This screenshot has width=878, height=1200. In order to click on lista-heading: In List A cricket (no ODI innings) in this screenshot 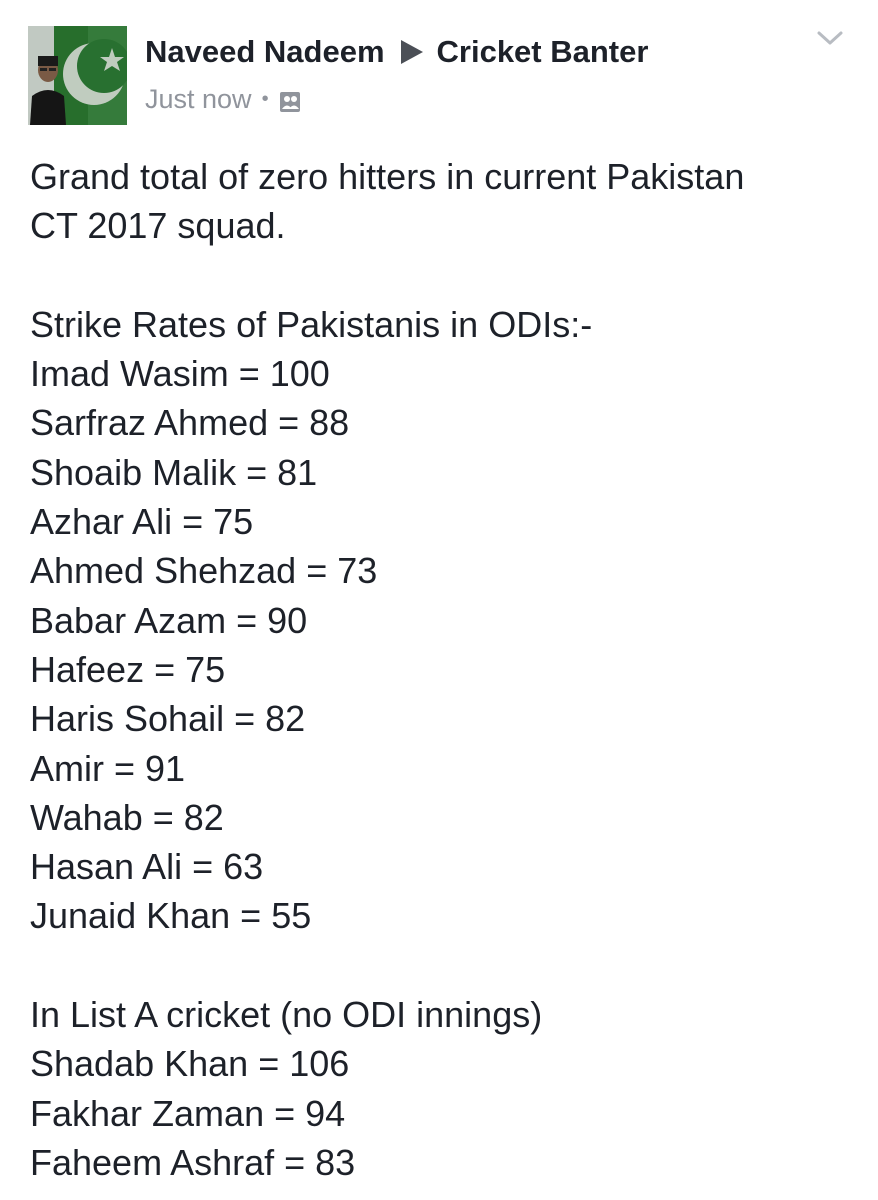, I will do `click(286, 1015)`.